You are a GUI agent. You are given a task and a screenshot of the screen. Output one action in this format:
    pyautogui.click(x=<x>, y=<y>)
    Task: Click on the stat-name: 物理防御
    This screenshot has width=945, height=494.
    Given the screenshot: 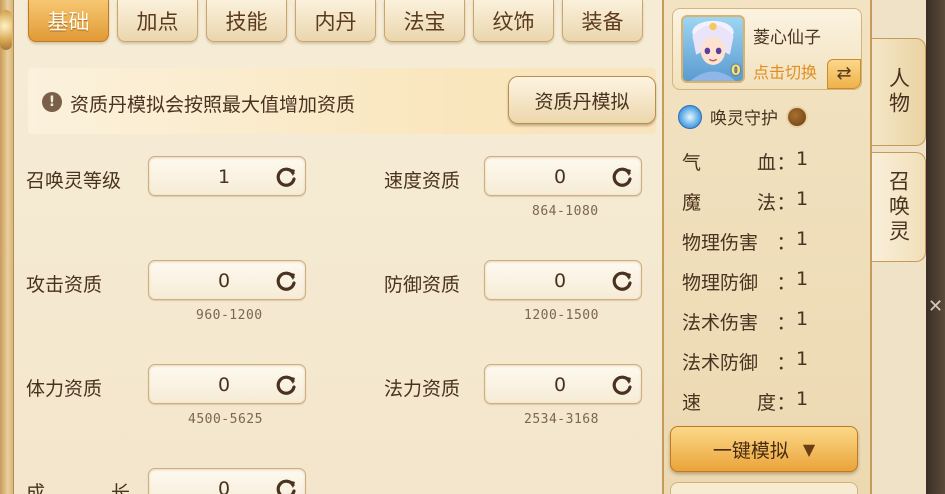 What is the action you would take?
    pyautogui.click(x=720, y=283)
    